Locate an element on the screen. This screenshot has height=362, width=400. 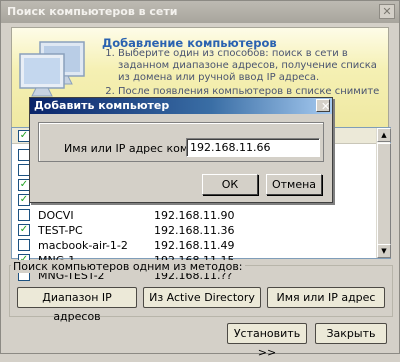
window-close-button: ✕ is located at coordinates (387, 11).